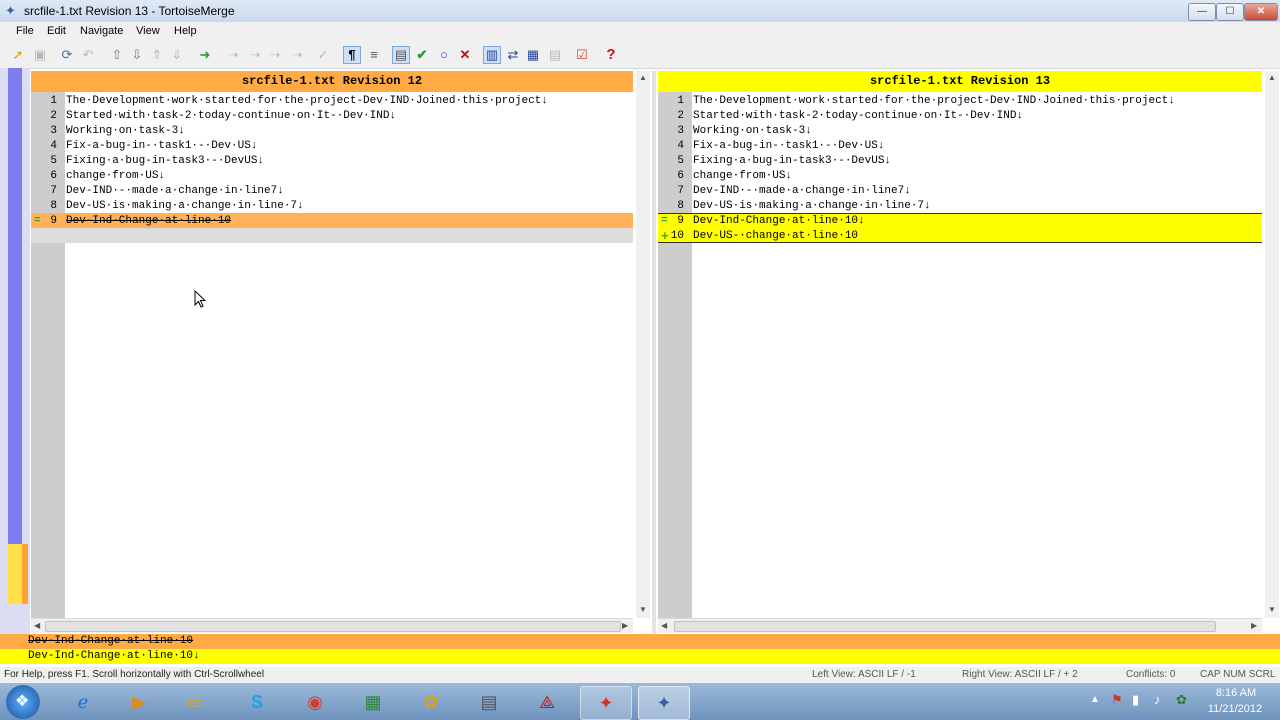 The width and height of the screenshot is (1280, 720). I want to click on two-pane-view-icon: ⇄, so click(513, 55).